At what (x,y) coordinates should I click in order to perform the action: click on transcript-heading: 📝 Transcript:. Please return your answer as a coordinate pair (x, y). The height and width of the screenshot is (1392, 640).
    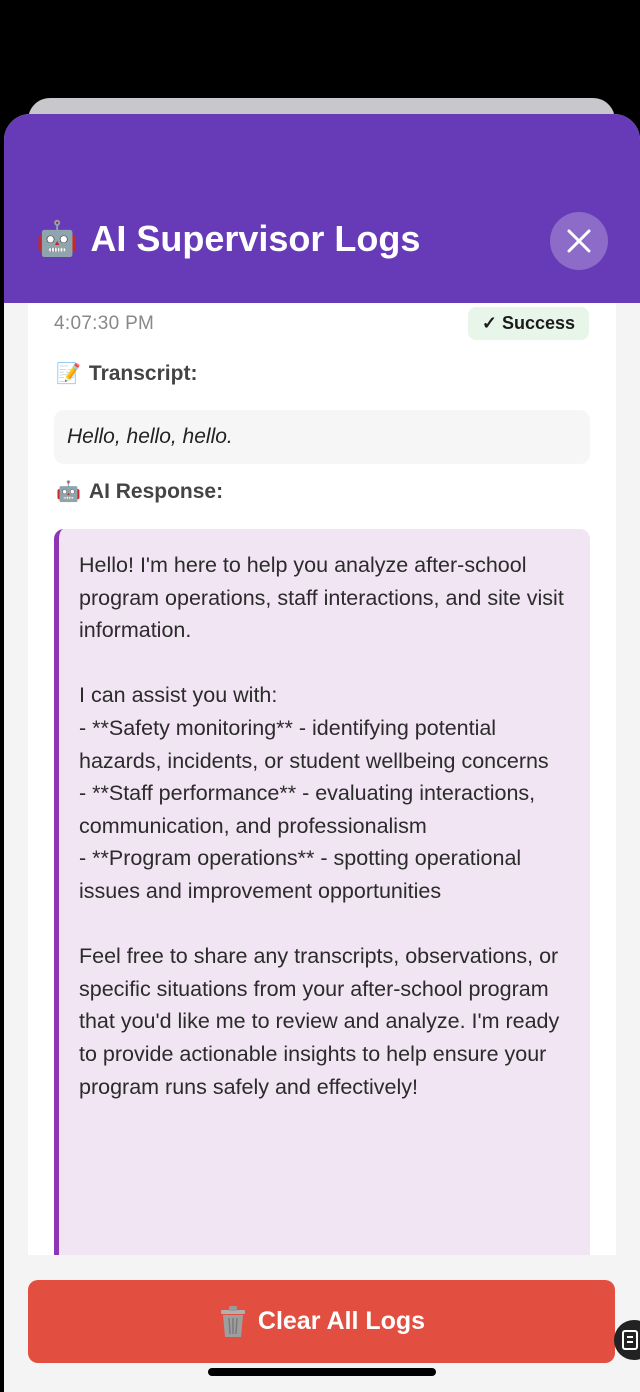
    Looking at the image, I should click on (126, 374).